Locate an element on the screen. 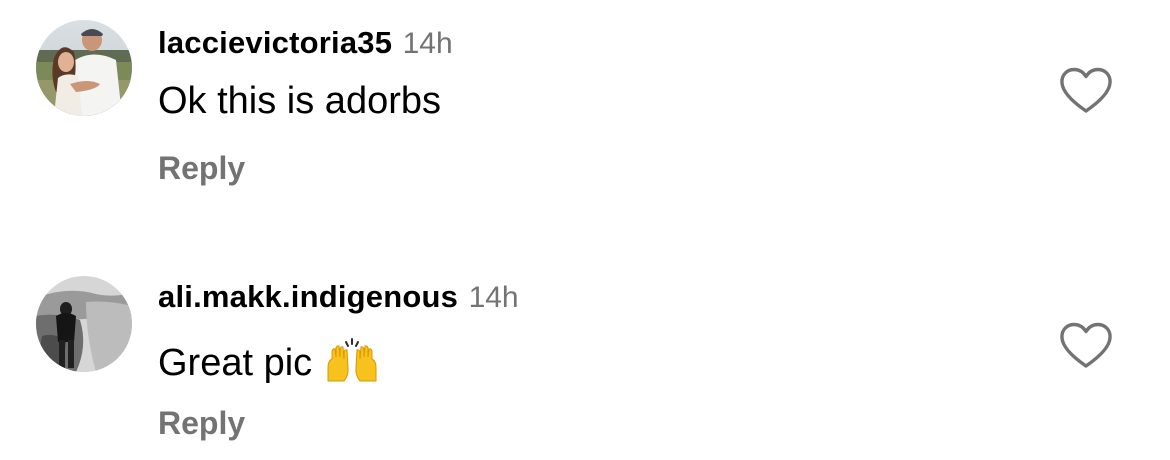 The image size is (1170, 460). comment-text: Great pic is located at coordinates (269, 361).